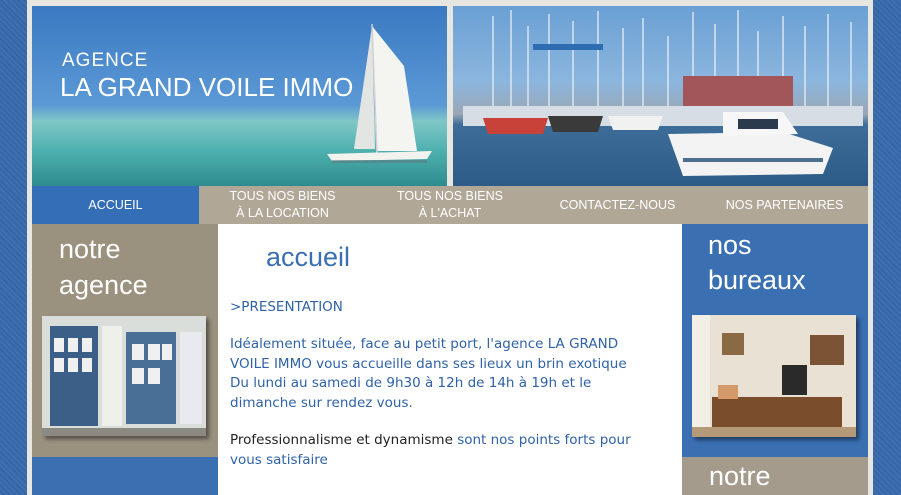  I want to click on notre-heading-bottom: notre, so click(740, 476).